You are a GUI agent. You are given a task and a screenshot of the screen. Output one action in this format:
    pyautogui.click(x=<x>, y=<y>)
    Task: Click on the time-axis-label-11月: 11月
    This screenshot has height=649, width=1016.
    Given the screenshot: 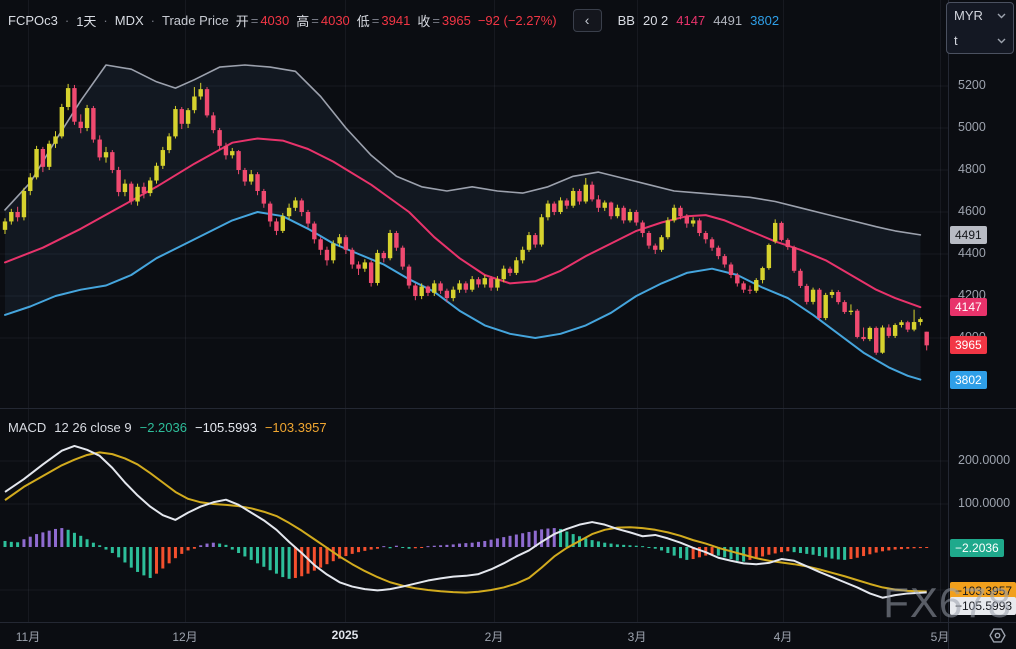 What is the action you would take?
    pyautogui.click(x=28, y=637)
    